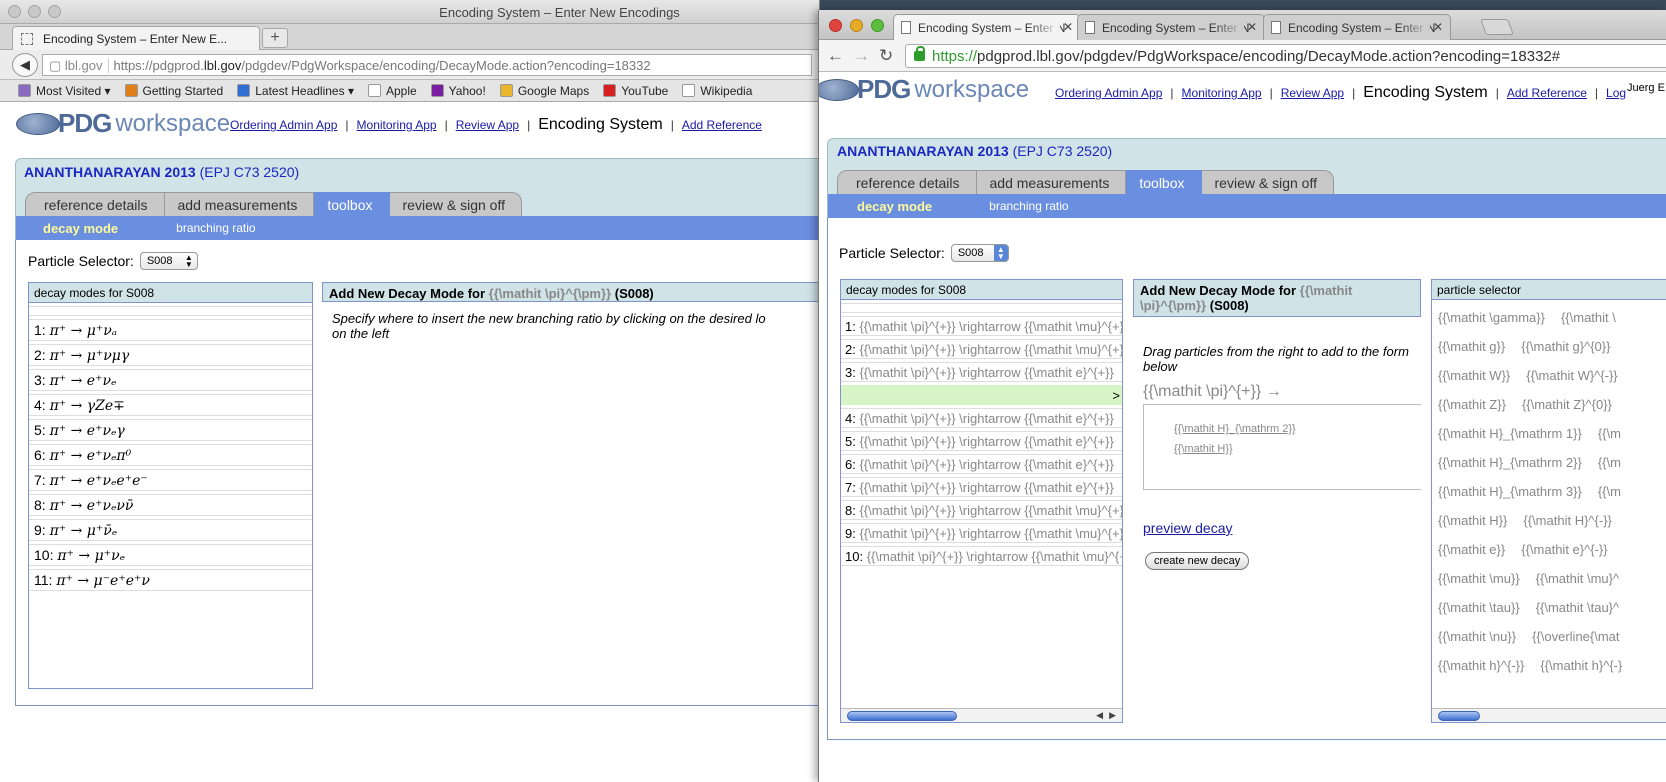 This screenshot has width=1666, height=782. What do you see at coordinates (170, 530) in the screenshot?
I see `decay-mode-row: 9: π⁺ → μ⁺ν̄ₑ` at bounding box center [170, 530].